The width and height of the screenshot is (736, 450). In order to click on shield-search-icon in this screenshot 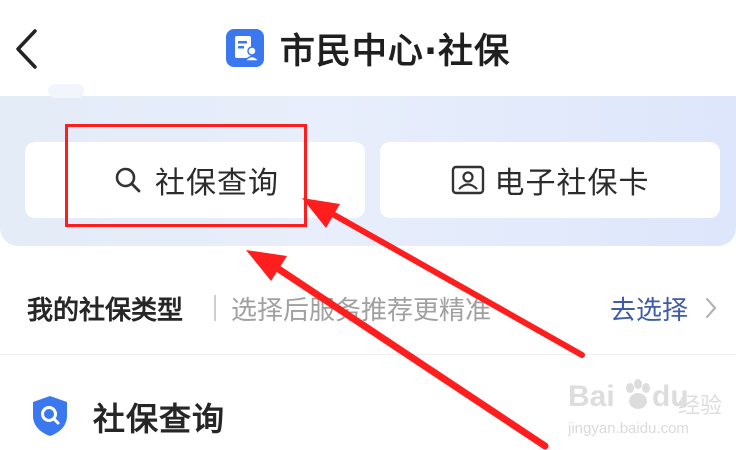, I will do `click(50, 416)`.